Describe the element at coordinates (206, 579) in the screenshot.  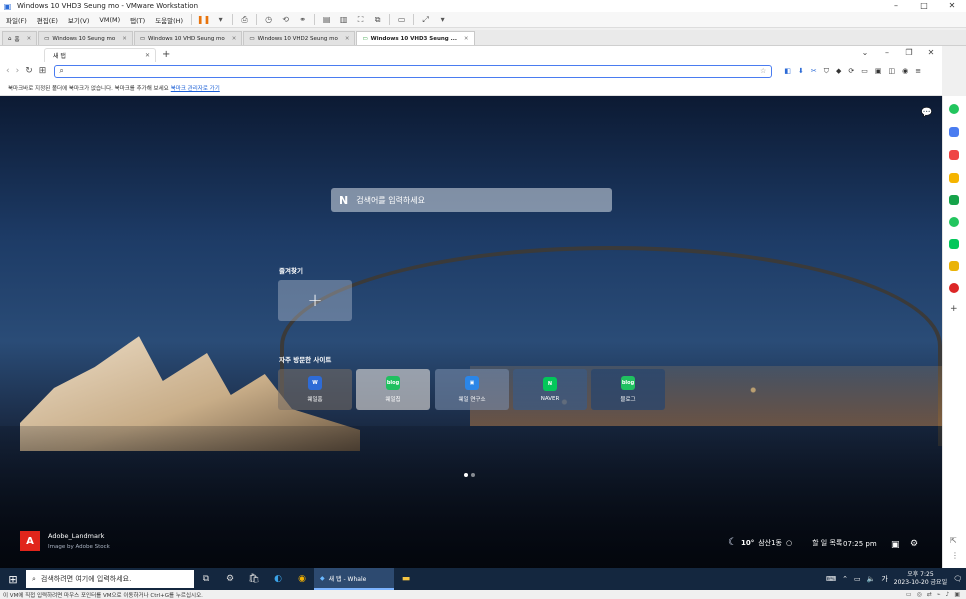
I see `task-view-icon: ⧉` at that location.